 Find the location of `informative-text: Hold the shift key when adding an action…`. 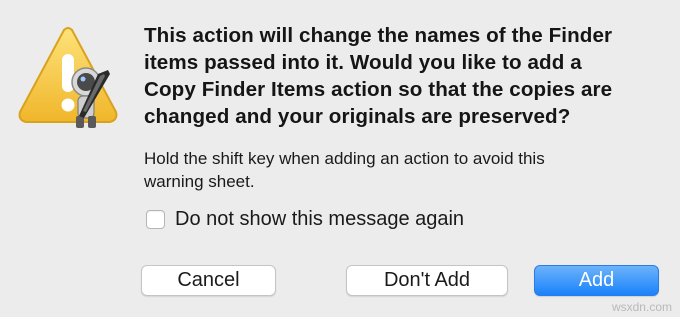

informative-text: Hold the shift key when adding an action… is located at coordinates (399, 170).